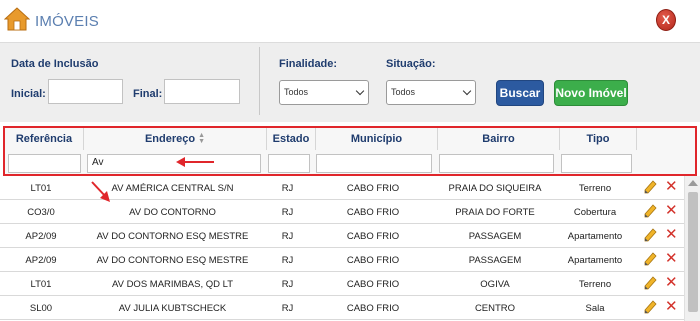 This screenshot has width=700, height=321. Describe the element at coordinates (595, 308) in the screenshot. I see `cell-type: Sala` at that location.